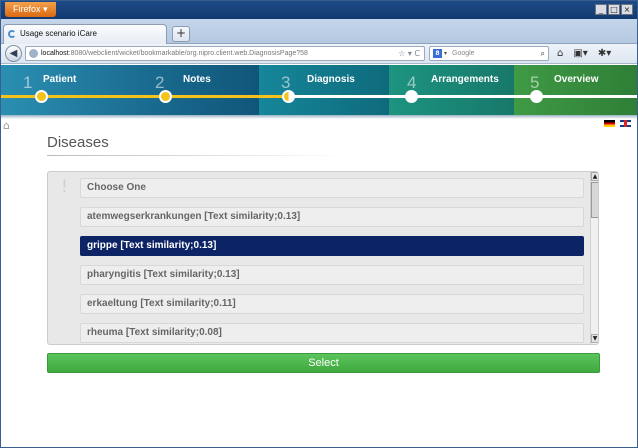 This screenshot has width=638, height=448. Describe the element at coordinates (594, 200) in the screenshot. I see `scrollbar-thumb` at that location.